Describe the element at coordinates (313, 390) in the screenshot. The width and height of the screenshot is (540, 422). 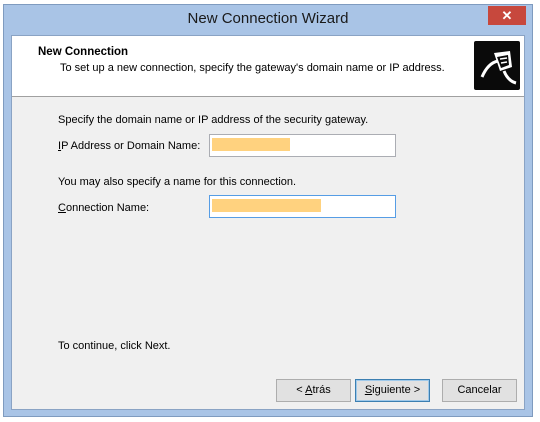
I see `back-button: < Atrás` at that location.